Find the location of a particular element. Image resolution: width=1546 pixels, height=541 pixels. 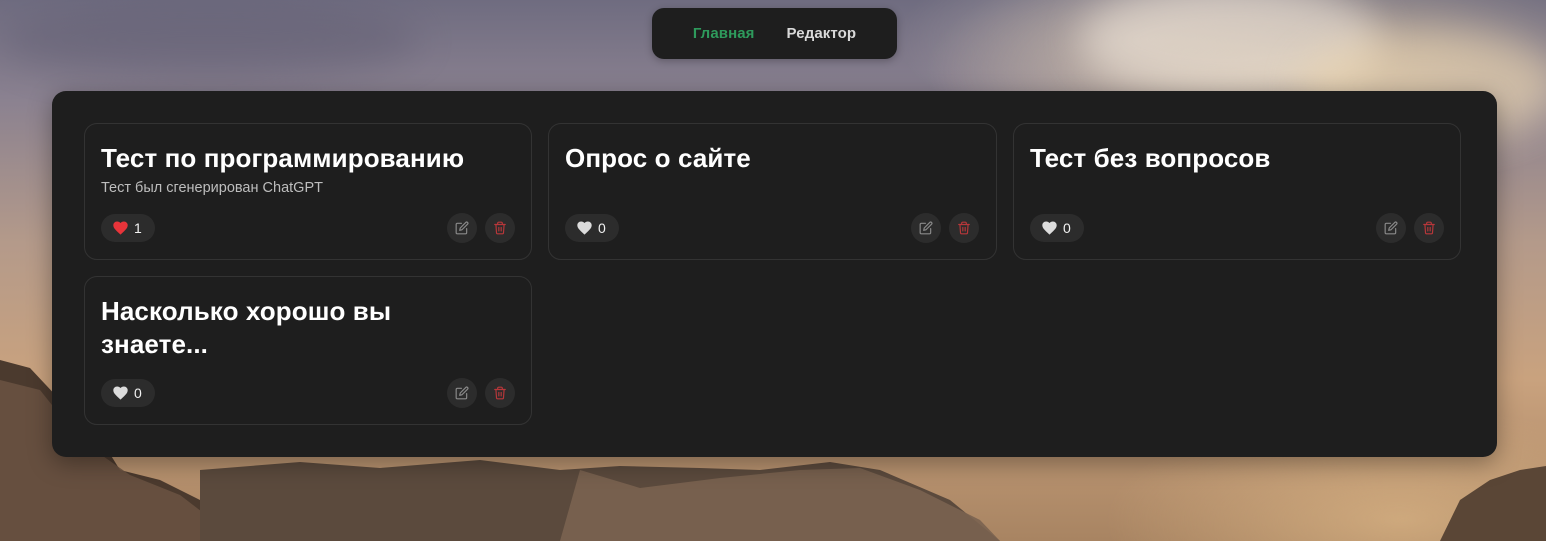

quiz-card: Насколько хорошо вы знаете... 0 is located at coordinates (308, 350).